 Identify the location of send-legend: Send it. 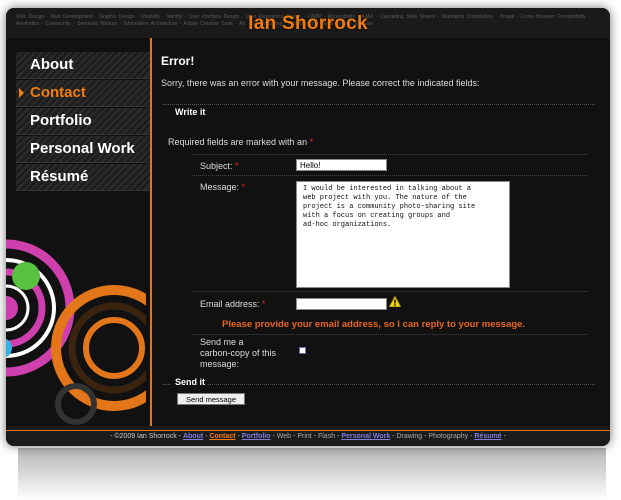
(190, 382).